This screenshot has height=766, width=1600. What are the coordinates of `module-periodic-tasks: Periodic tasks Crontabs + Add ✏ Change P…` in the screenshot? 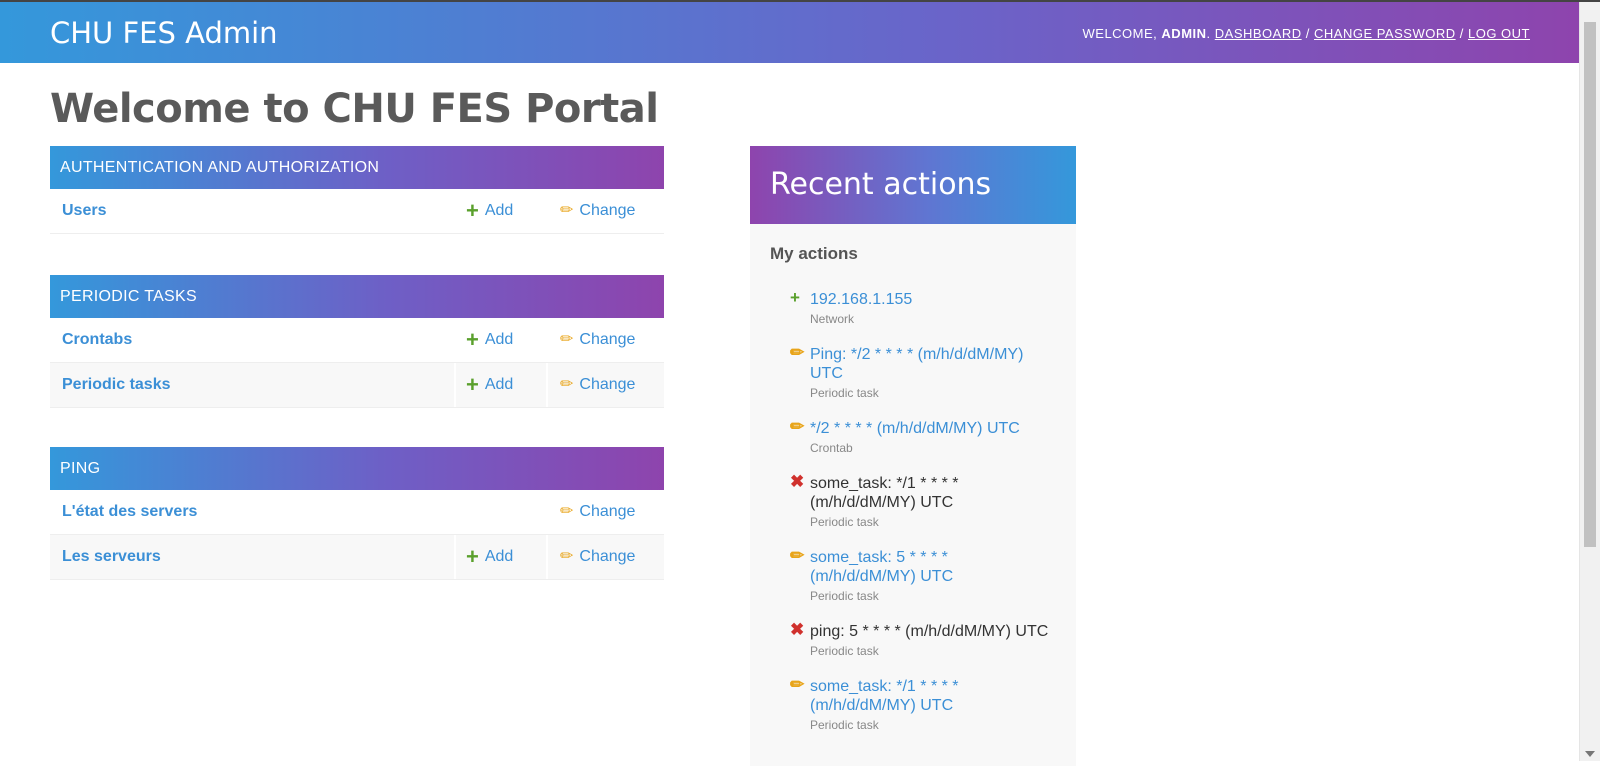 It's located at (357, 341).